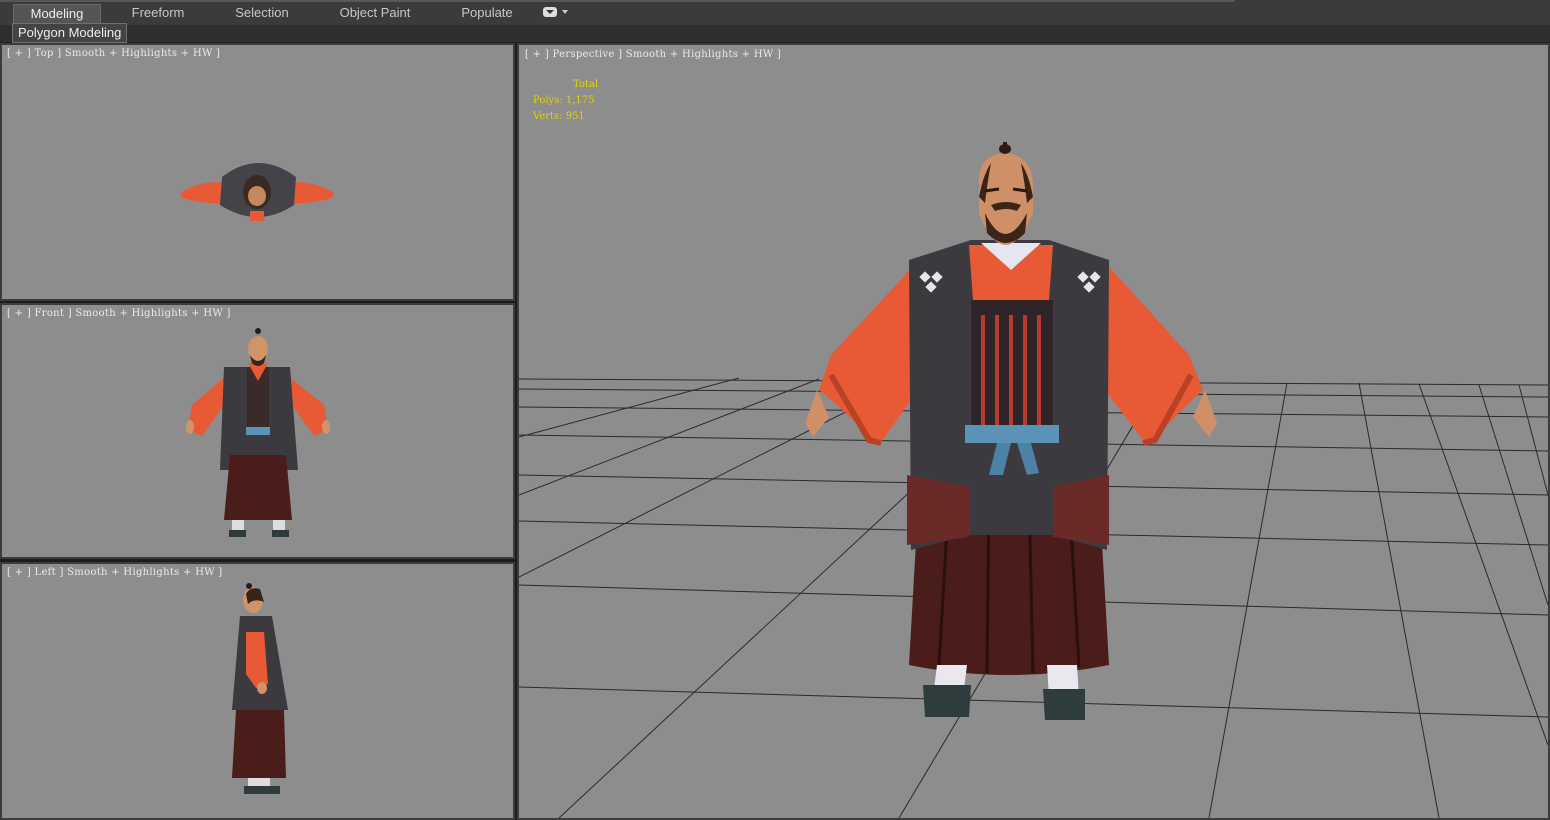 The image size is (1550, 820). What do you see at coordinates (70, 33) in the screenshot?
I see `polygon-modeling-panel-button: Polygon Modeling` at bounding box center [70, 33].